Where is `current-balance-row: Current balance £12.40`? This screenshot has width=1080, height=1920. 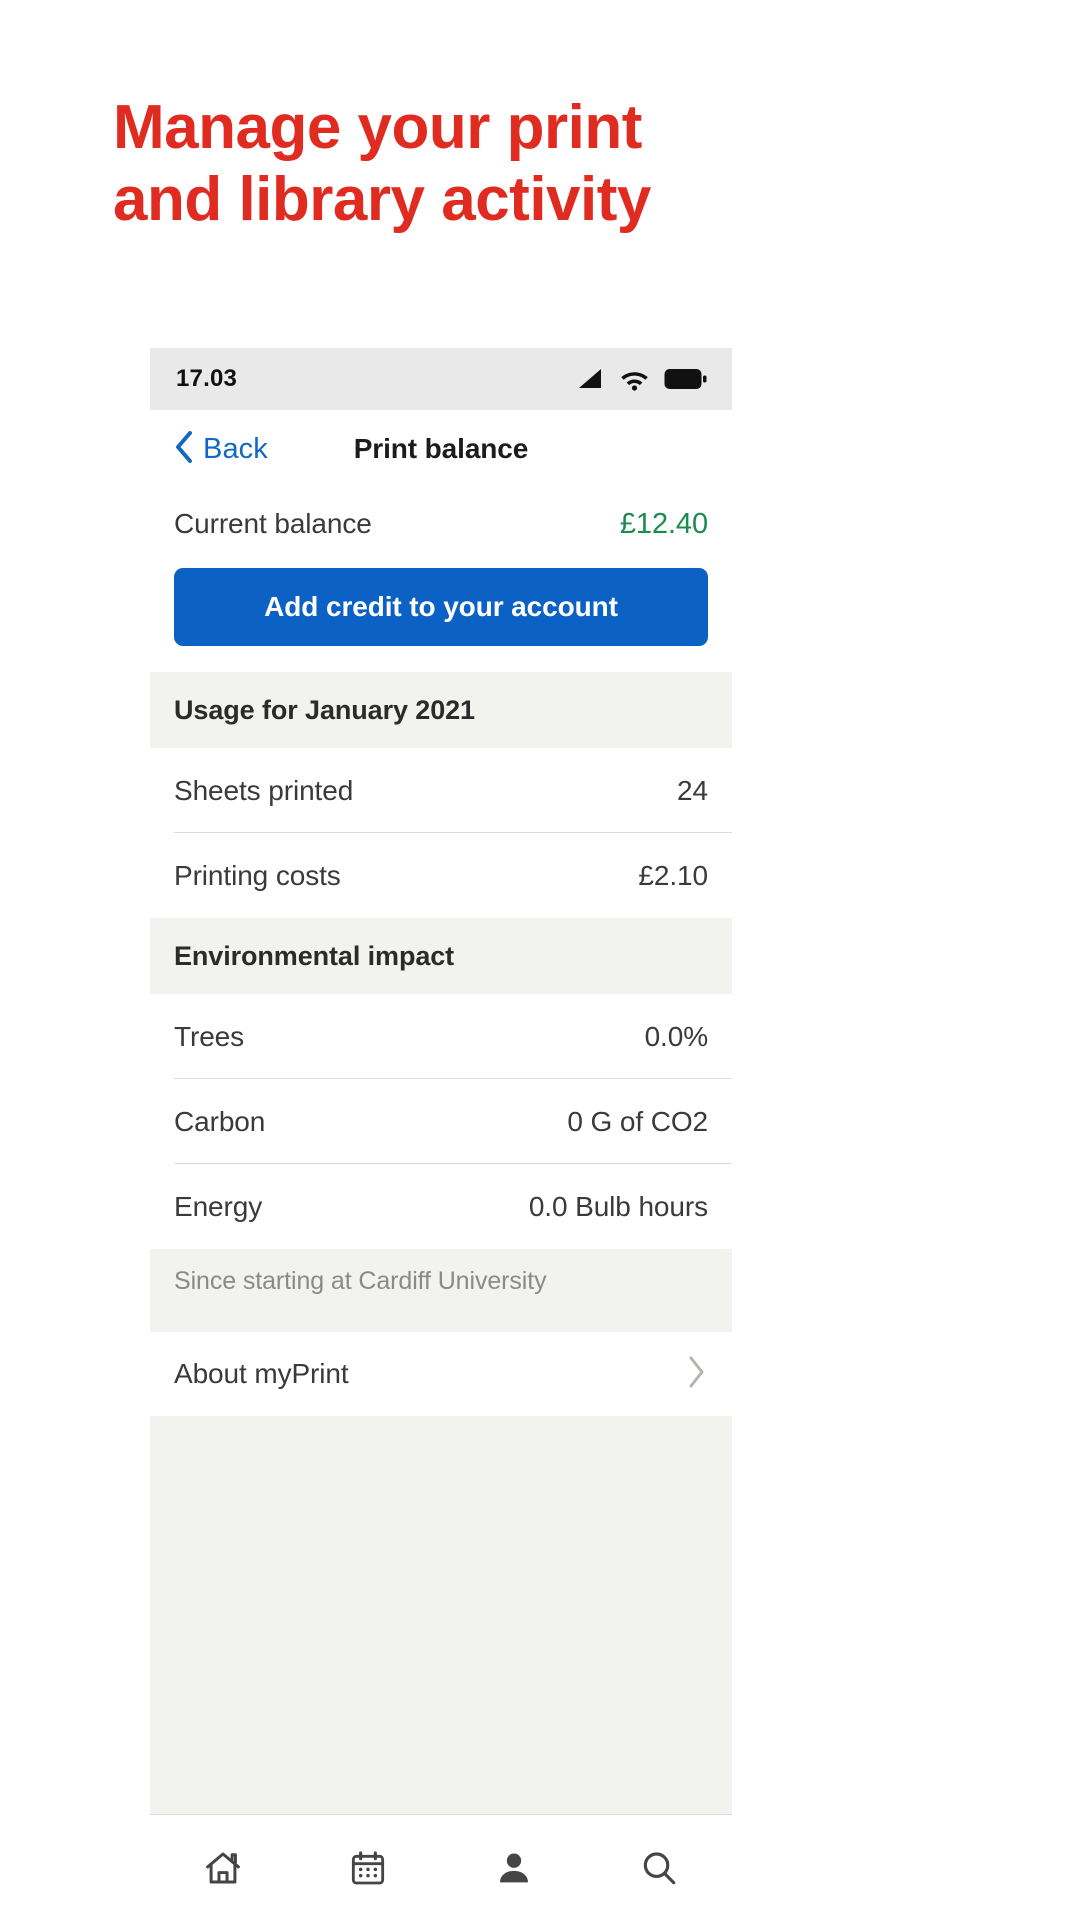 current-balance-row: Current balance £12.40 is located at coordinates (441, 524).